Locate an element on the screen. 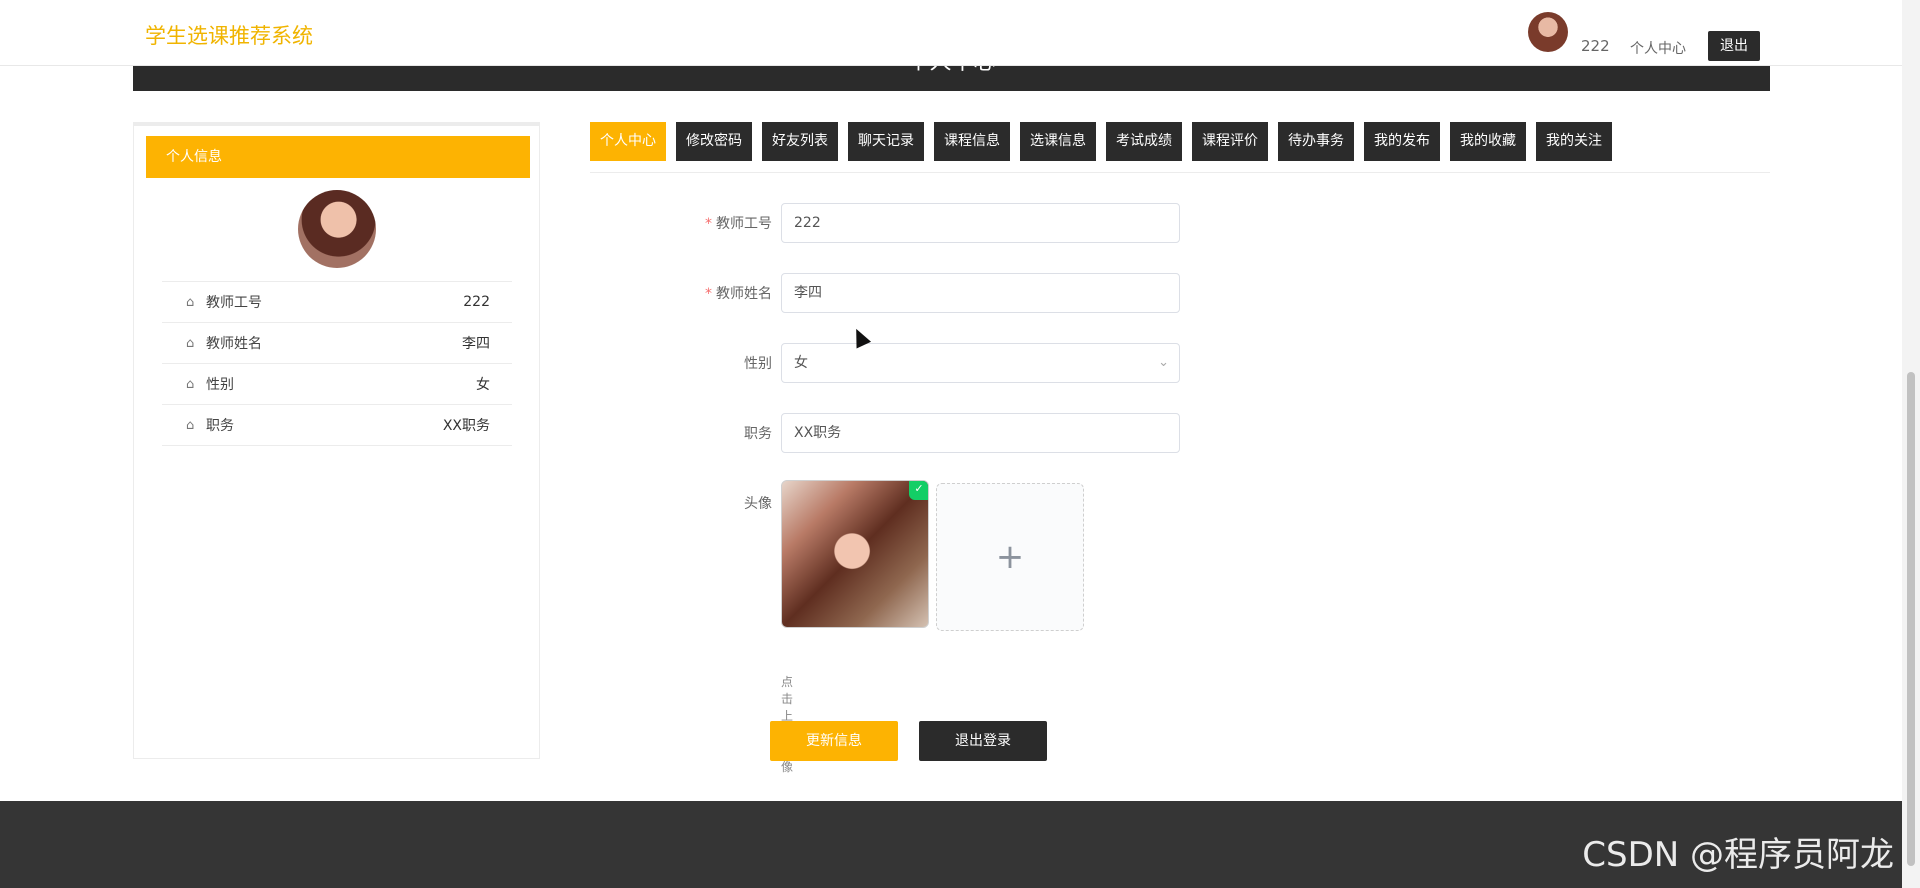 The image size is (1920, 888). personal-info-list: ⌂ 教师工号 222 ⌂ 教师姓名 李四 ⌂ 性别 女 ⌂ 职务 XX职务 is located at coordinates (337, 363).